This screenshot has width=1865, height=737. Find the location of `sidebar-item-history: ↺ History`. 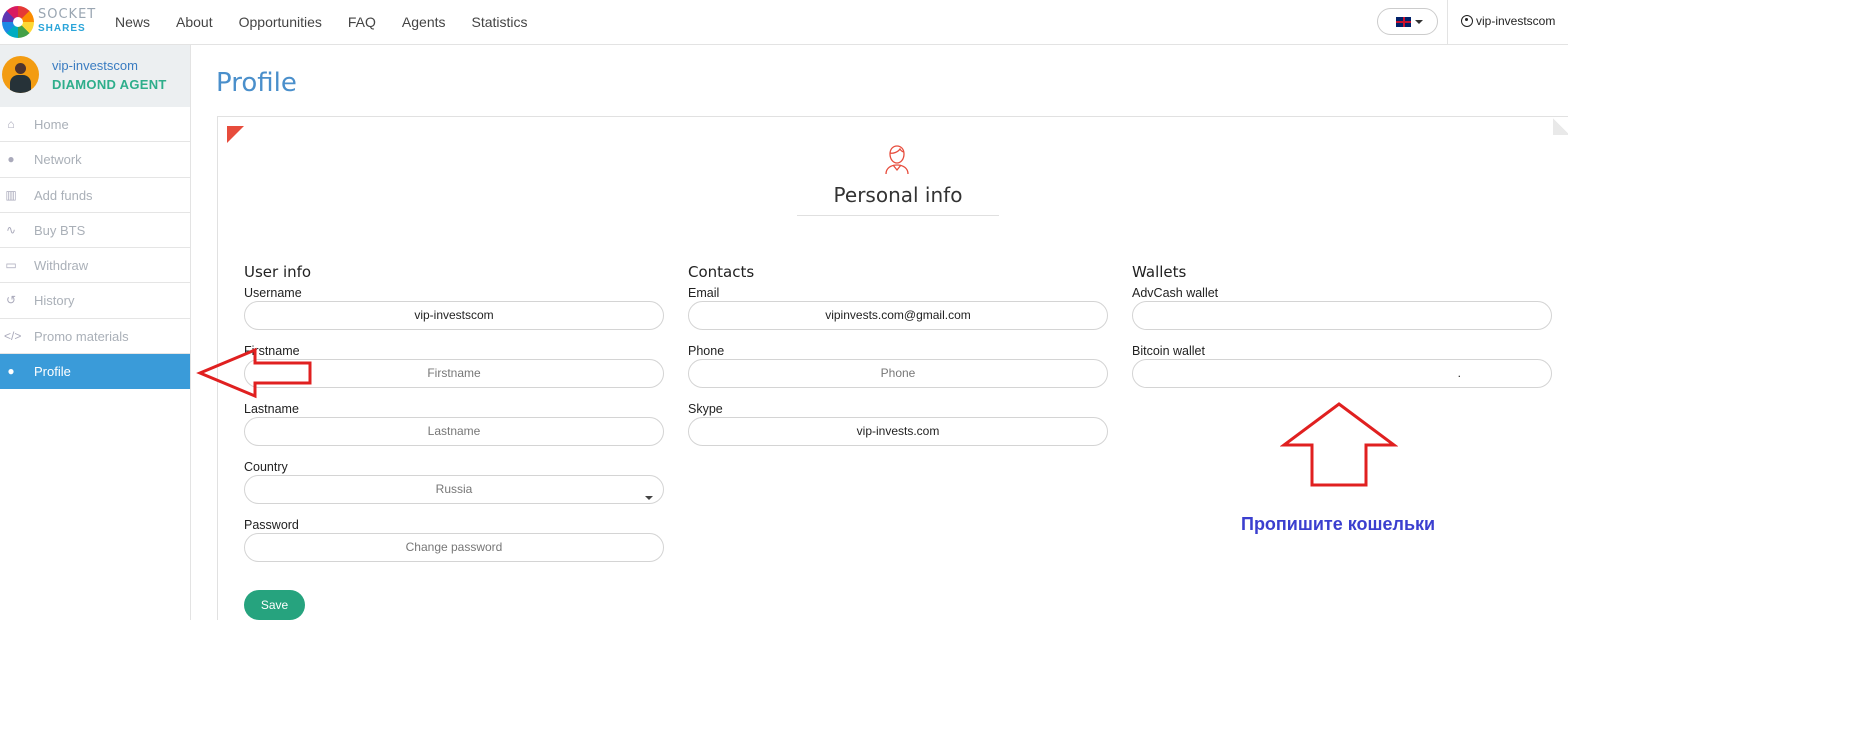

sidebar-item-history: ↺ History is located at coordinates (95, 301).